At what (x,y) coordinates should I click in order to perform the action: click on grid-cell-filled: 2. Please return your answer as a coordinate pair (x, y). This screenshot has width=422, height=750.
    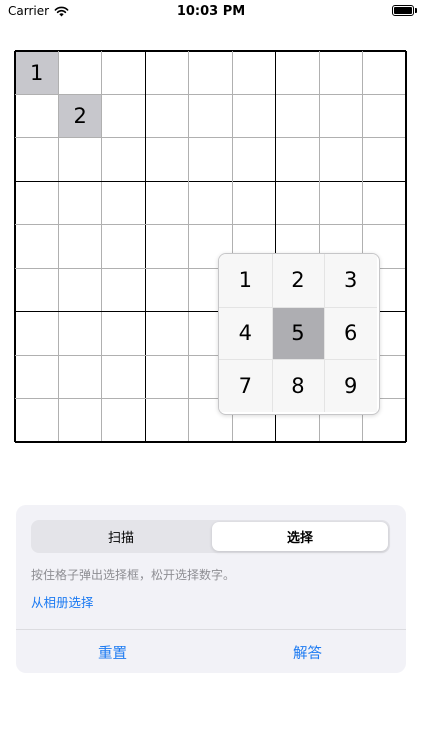
    Looking at the image, I should click on (80, 116).